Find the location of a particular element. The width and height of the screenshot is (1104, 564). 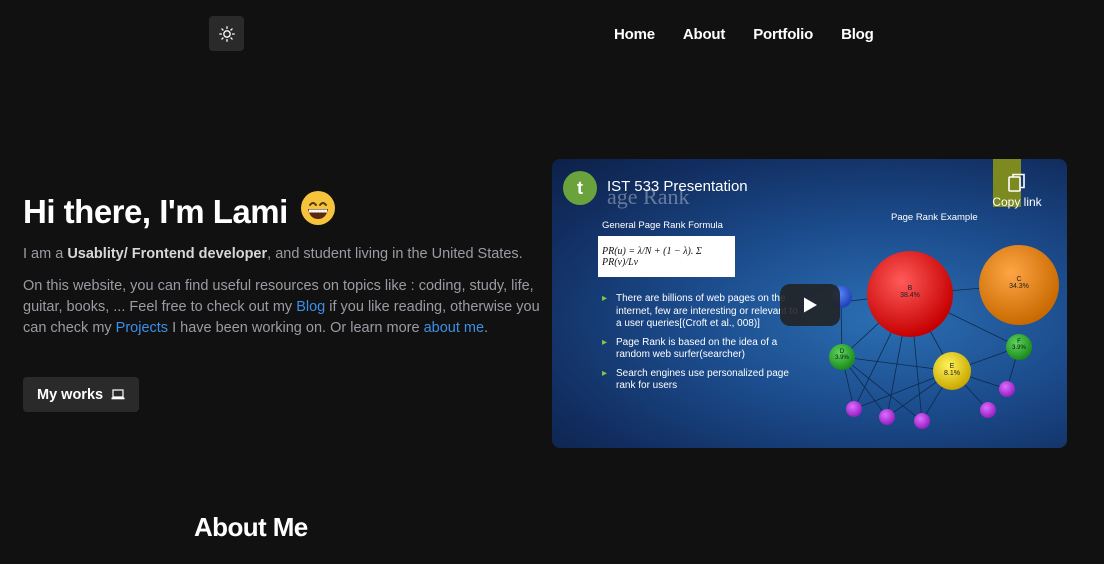

node-f-label: F 3.9% is located at coordinates (1019, 345).